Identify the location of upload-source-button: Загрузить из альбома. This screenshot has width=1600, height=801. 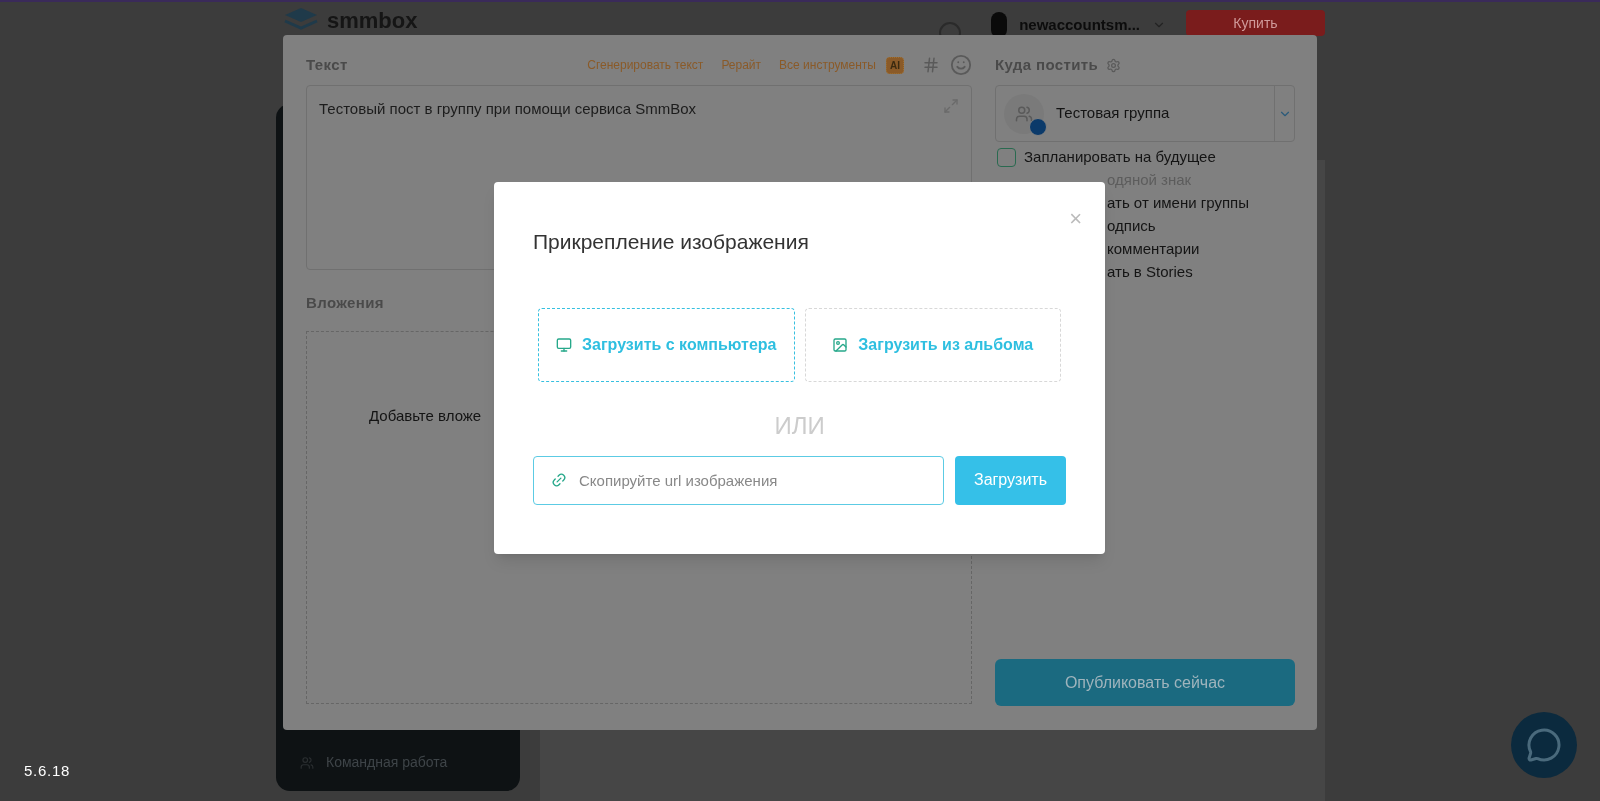
(932, 344).